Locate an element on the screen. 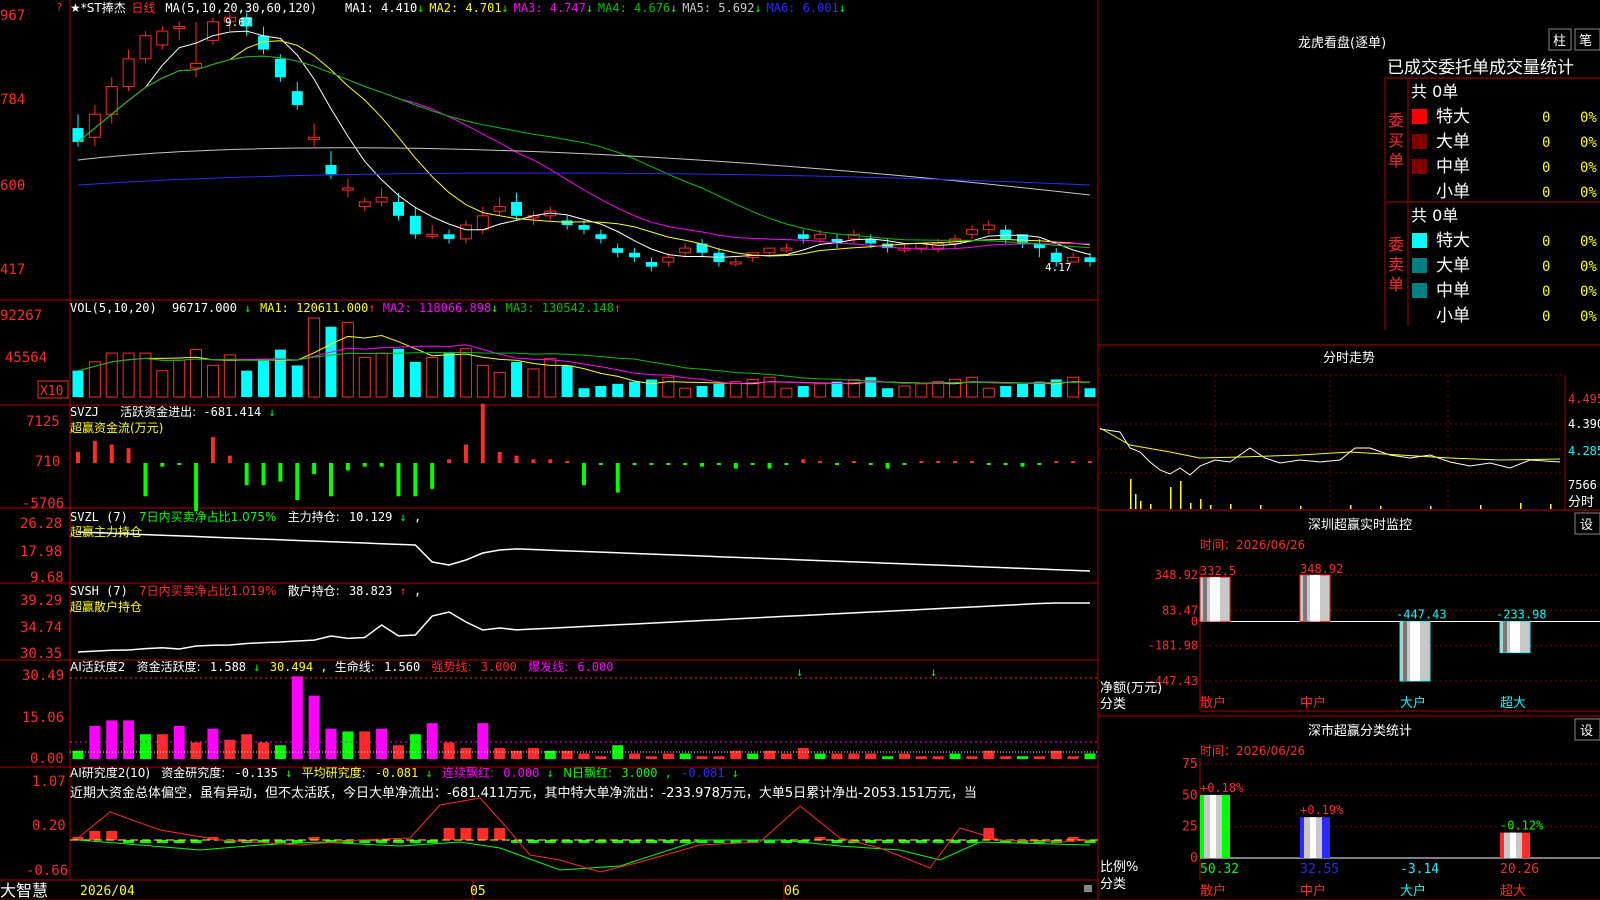 This screenshot has height=900, width=1600. sz-class-time: 时间：2026/06/26 is located at coordinates (1252, 751).